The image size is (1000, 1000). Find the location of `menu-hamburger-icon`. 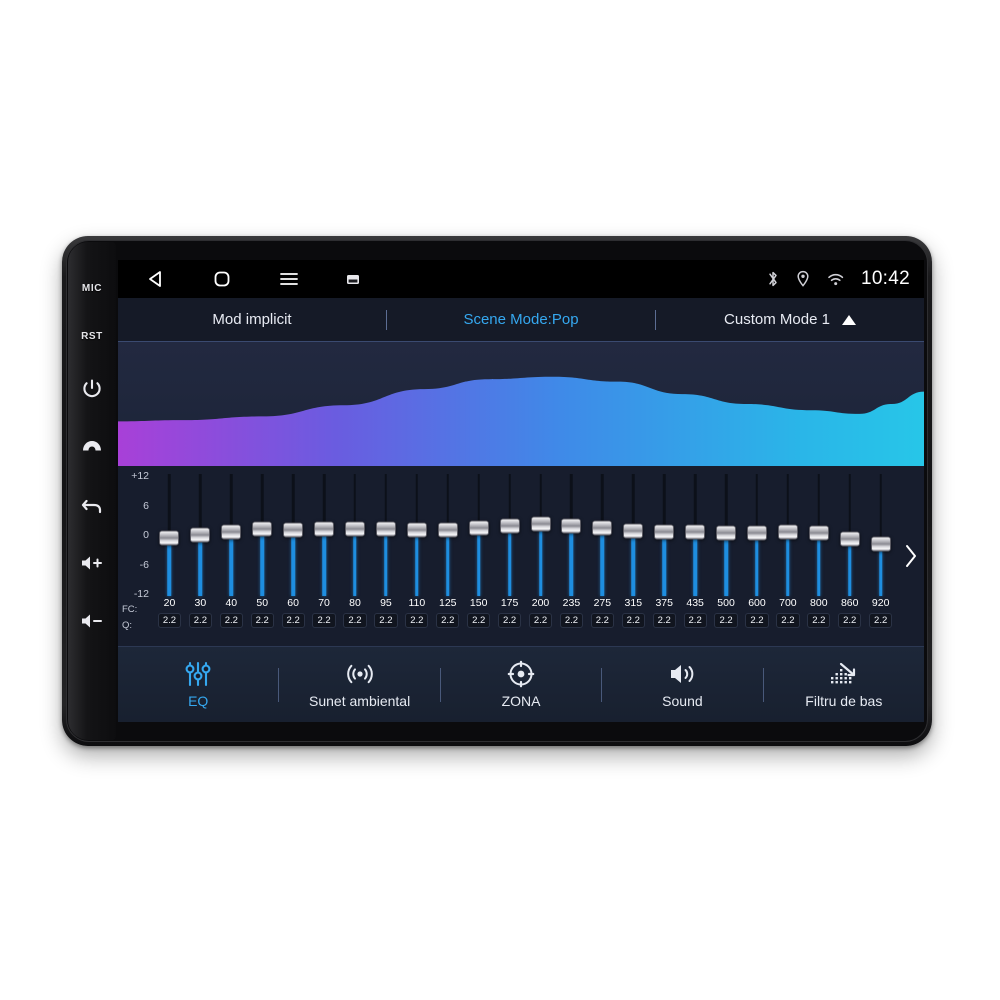

menu-hamburger-icon is located at coordinates (289, 279).